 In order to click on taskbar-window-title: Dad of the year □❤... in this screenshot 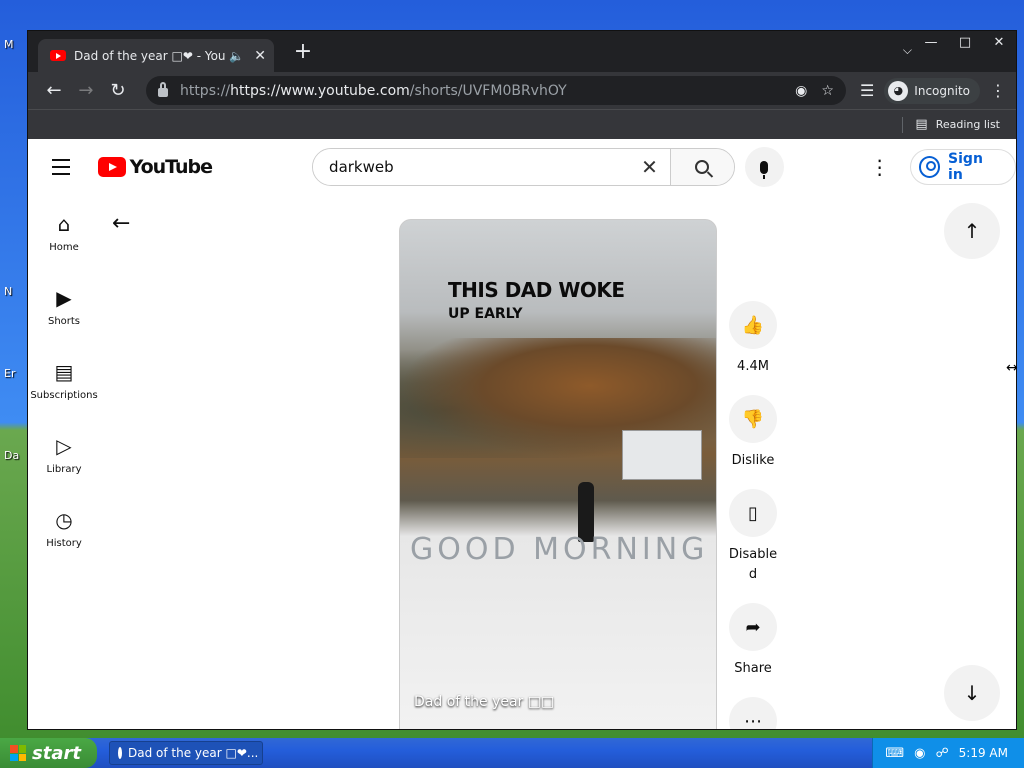, I will do `click(193, 753)`.